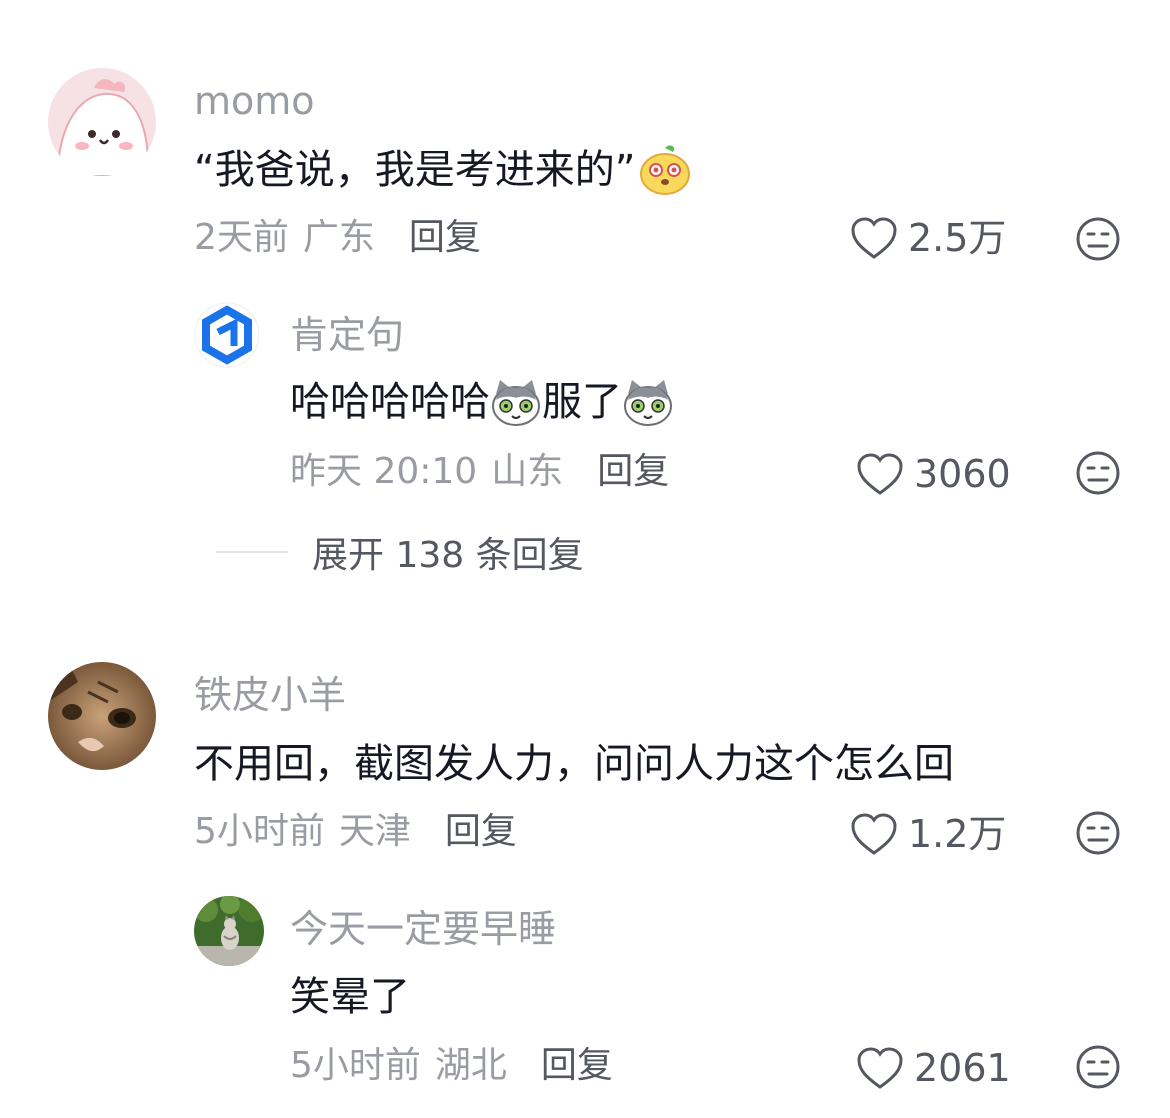  Describe the element at coordinates (415, 170) in the screenshot. I see `comment-text-content: “我爸说，我是考进来的”` at that location.